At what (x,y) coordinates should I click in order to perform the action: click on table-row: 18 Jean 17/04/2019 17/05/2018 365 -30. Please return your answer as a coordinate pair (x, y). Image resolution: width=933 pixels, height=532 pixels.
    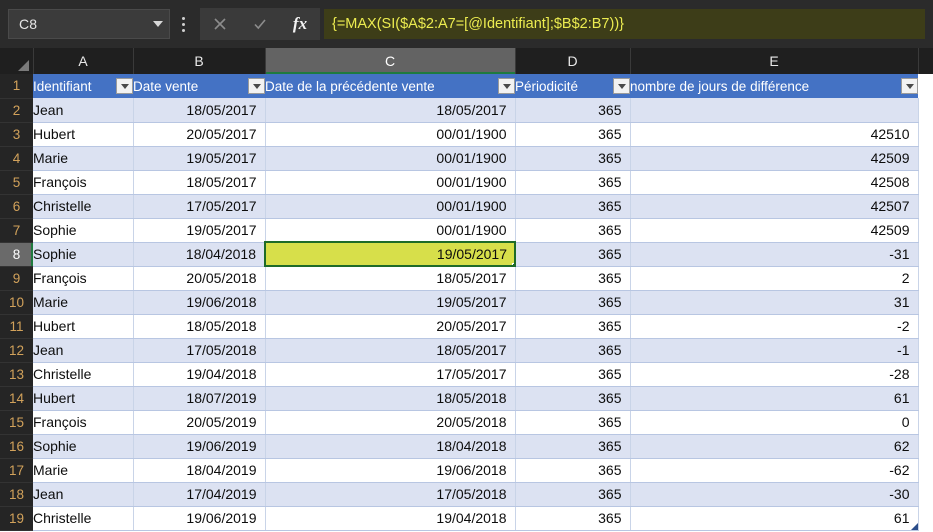
    Looking at the image, I should click on (466, 494).